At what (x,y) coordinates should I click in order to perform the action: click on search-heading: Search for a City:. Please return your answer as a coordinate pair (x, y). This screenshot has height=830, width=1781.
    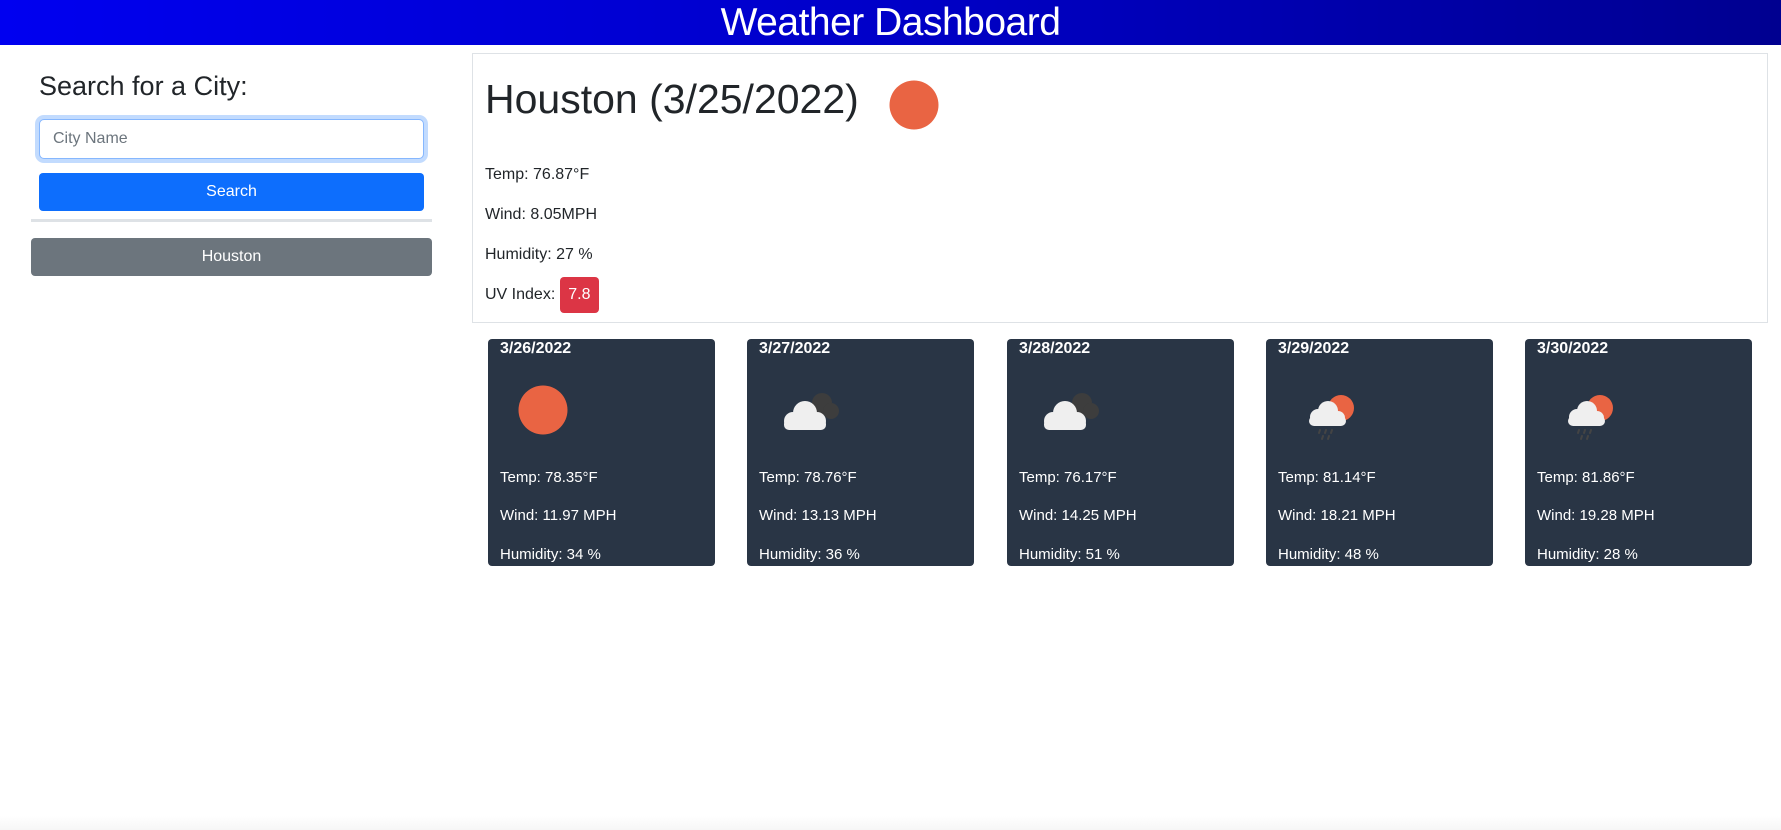
    Looking at the image, I should click on (143, 86).